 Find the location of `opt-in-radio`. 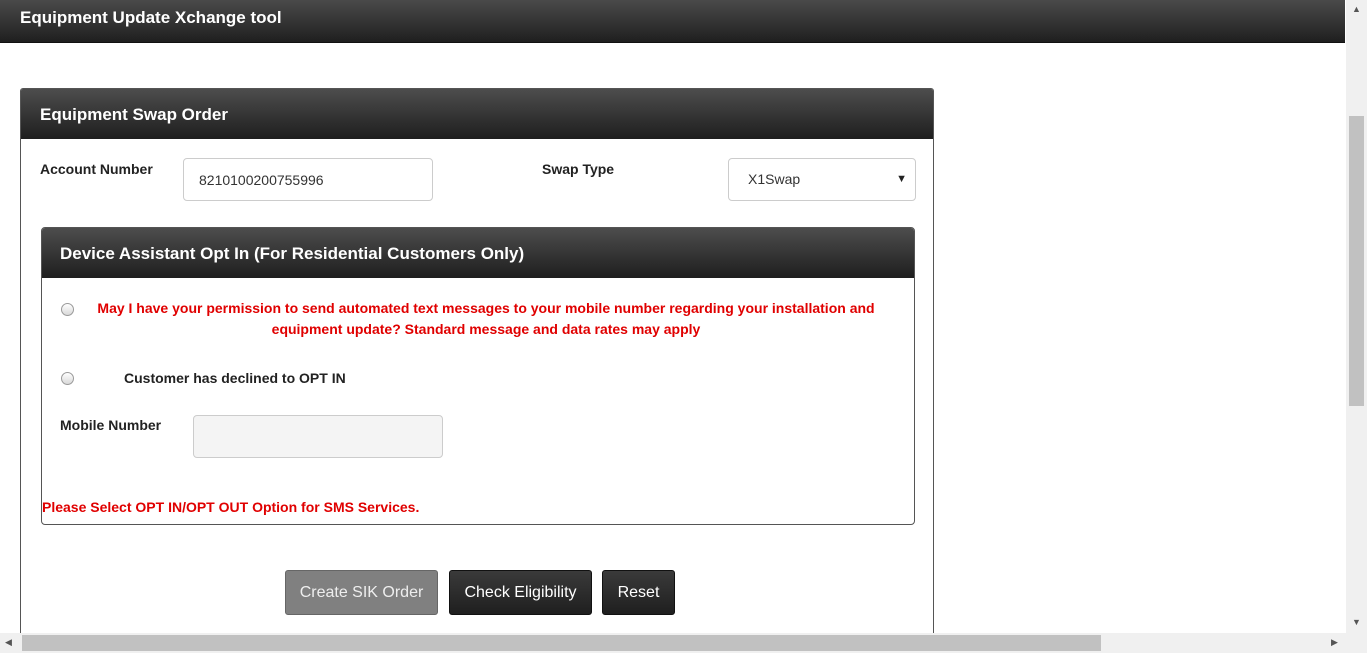

opt-in-radio is located at coordinates (67, 309).